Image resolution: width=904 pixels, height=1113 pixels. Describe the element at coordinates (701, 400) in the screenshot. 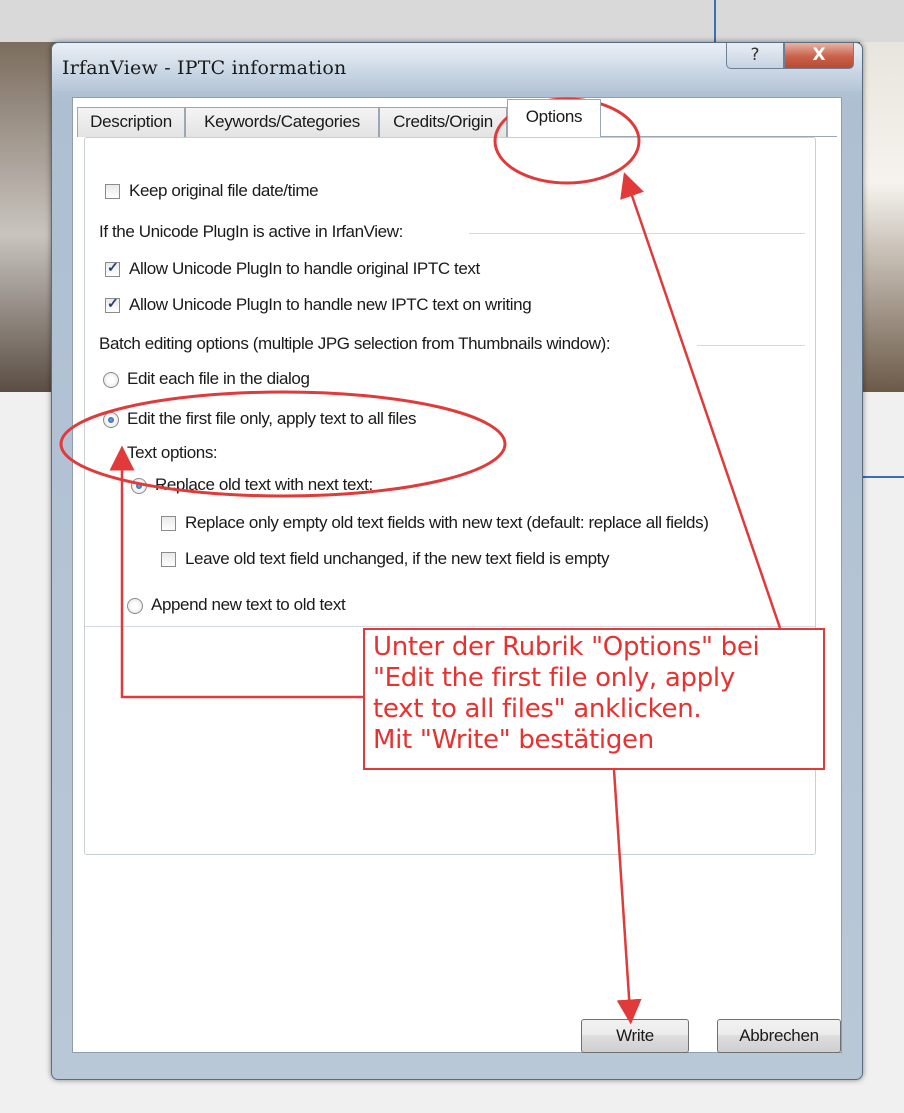

I see `arrow-to-options-tab` at that location.